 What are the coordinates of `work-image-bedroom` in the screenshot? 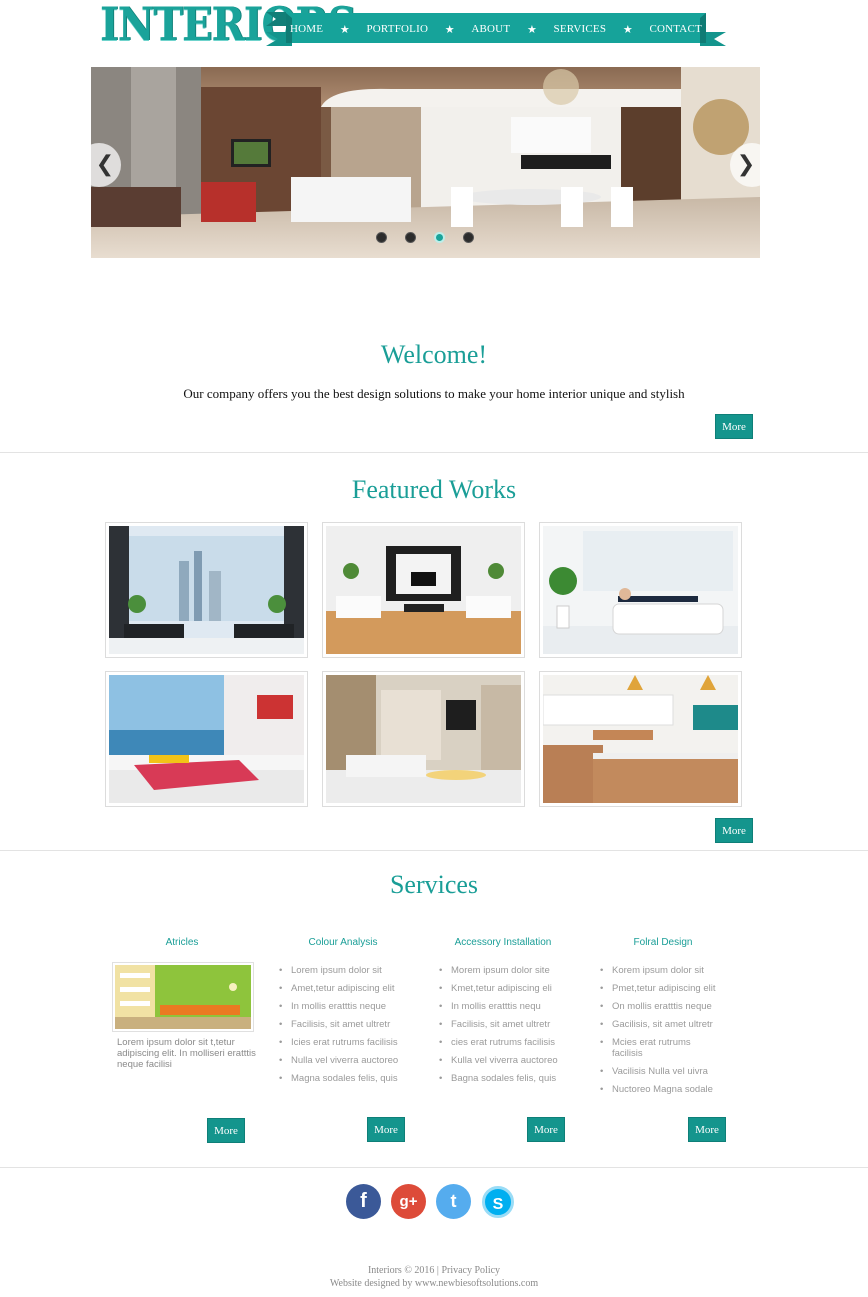 It's located at (206, 739).